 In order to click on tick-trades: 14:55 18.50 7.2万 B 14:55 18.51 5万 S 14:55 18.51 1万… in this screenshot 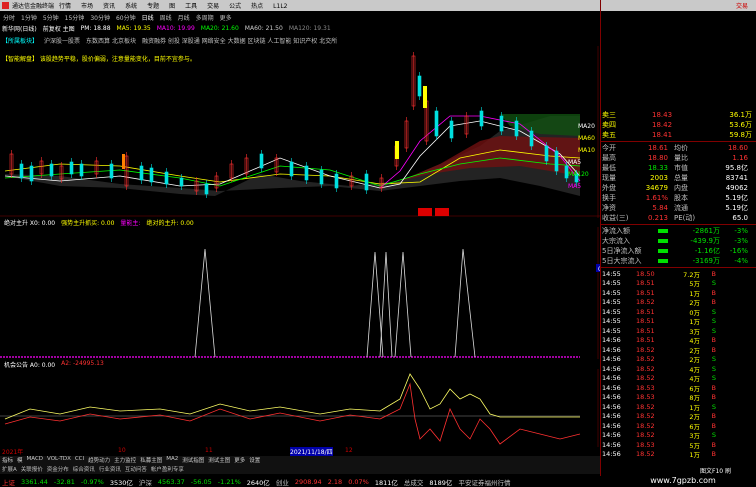, I will do `click(678, 364)`.